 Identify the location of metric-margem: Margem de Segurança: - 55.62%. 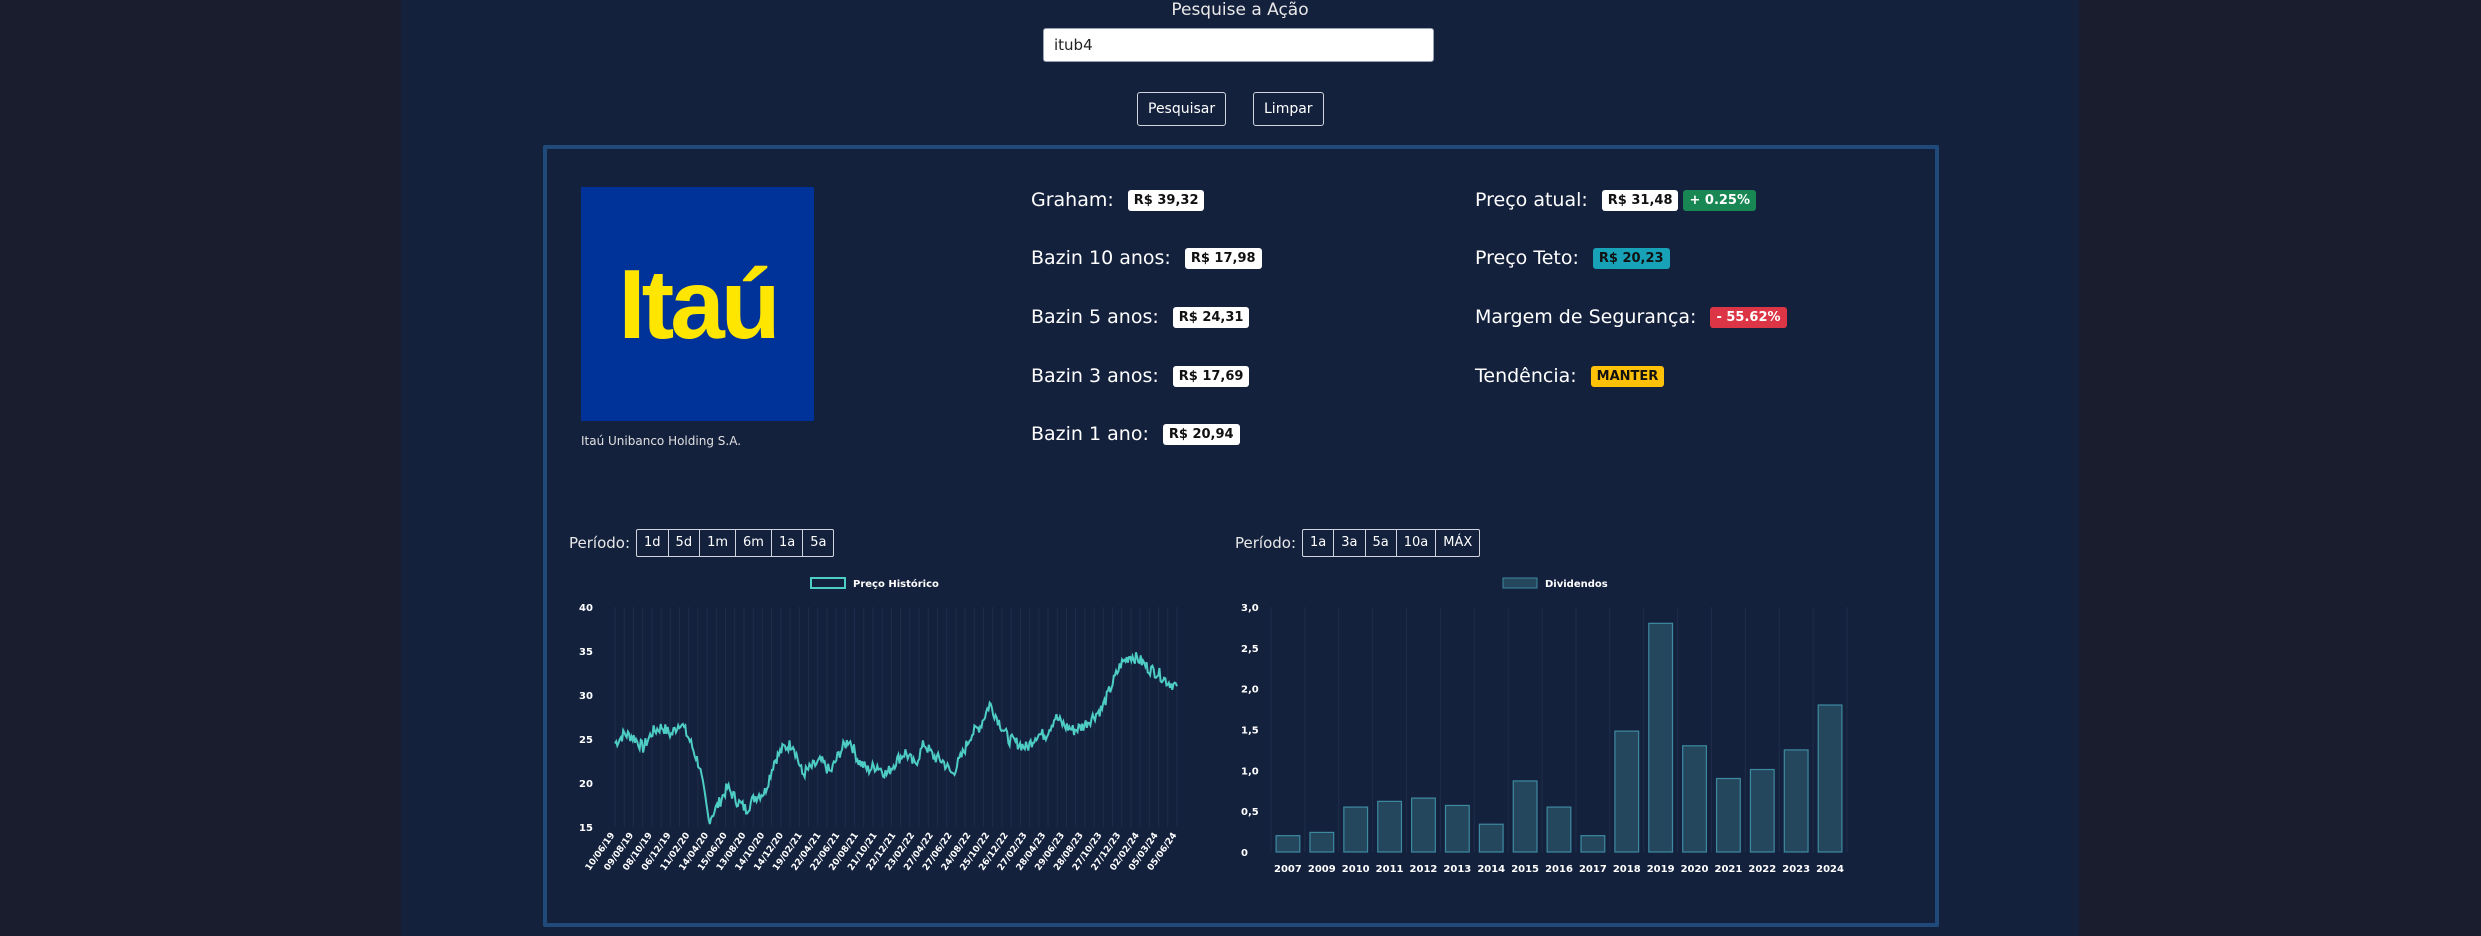
(1631, 317).